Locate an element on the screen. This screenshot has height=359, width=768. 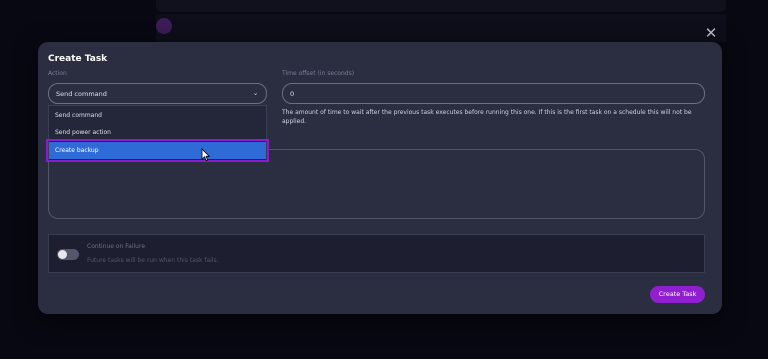
dropdown-option-send-command: Send command is located at coordinates (157, 115).